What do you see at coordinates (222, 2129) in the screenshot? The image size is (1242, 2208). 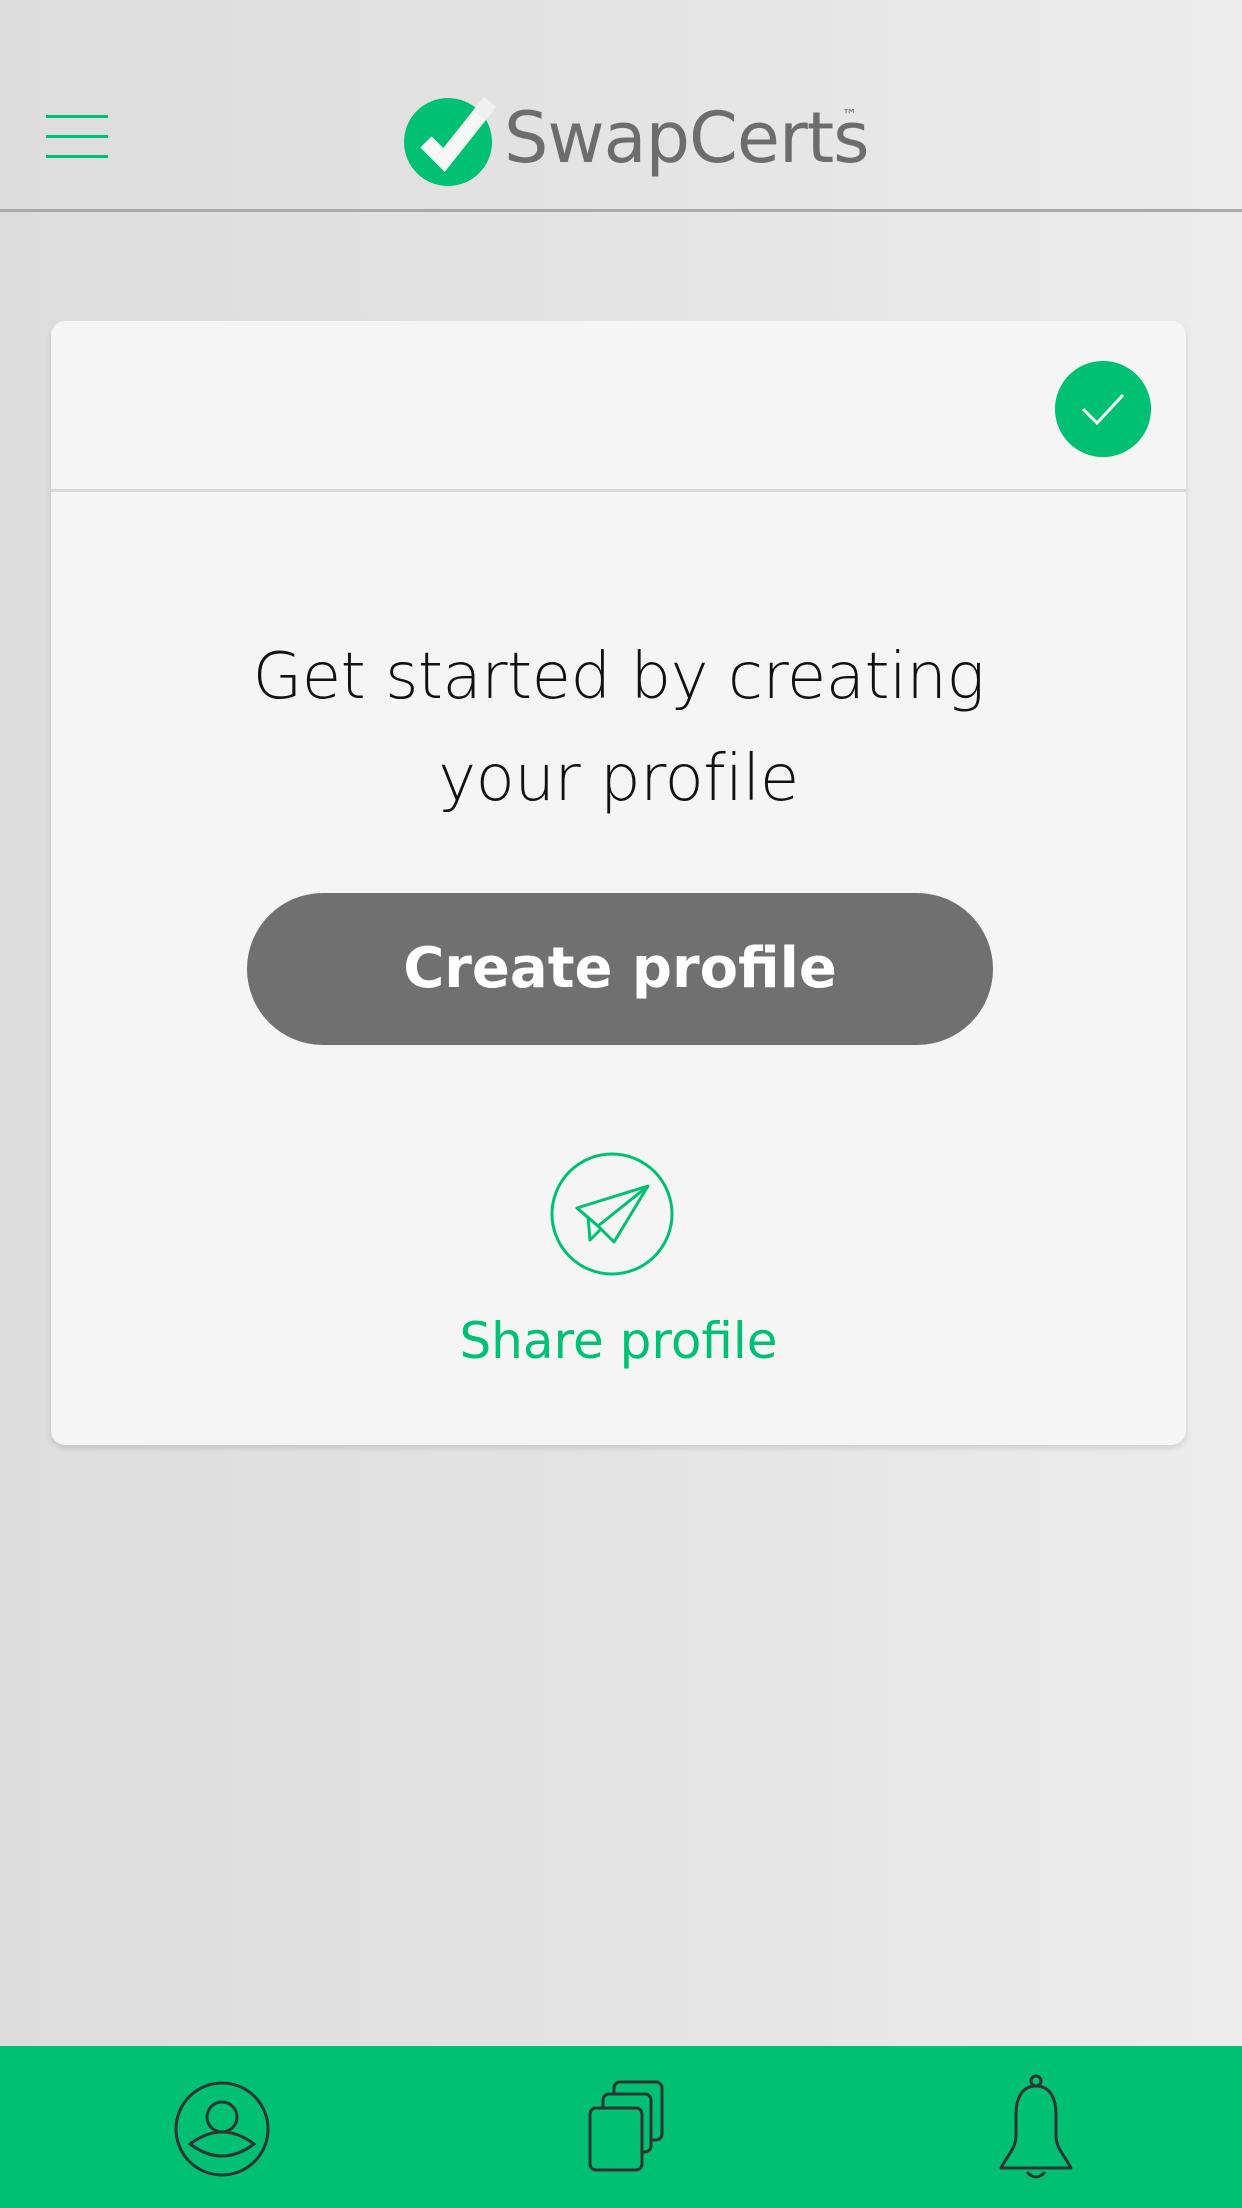 I see `profile-icon` at bounding box center [222, 2129].